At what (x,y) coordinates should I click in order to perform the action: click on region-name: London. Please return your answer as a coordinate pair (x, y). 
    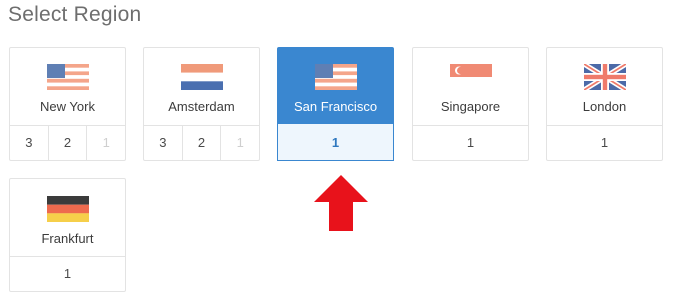
    Looking at the image, I should click on (604, 106).